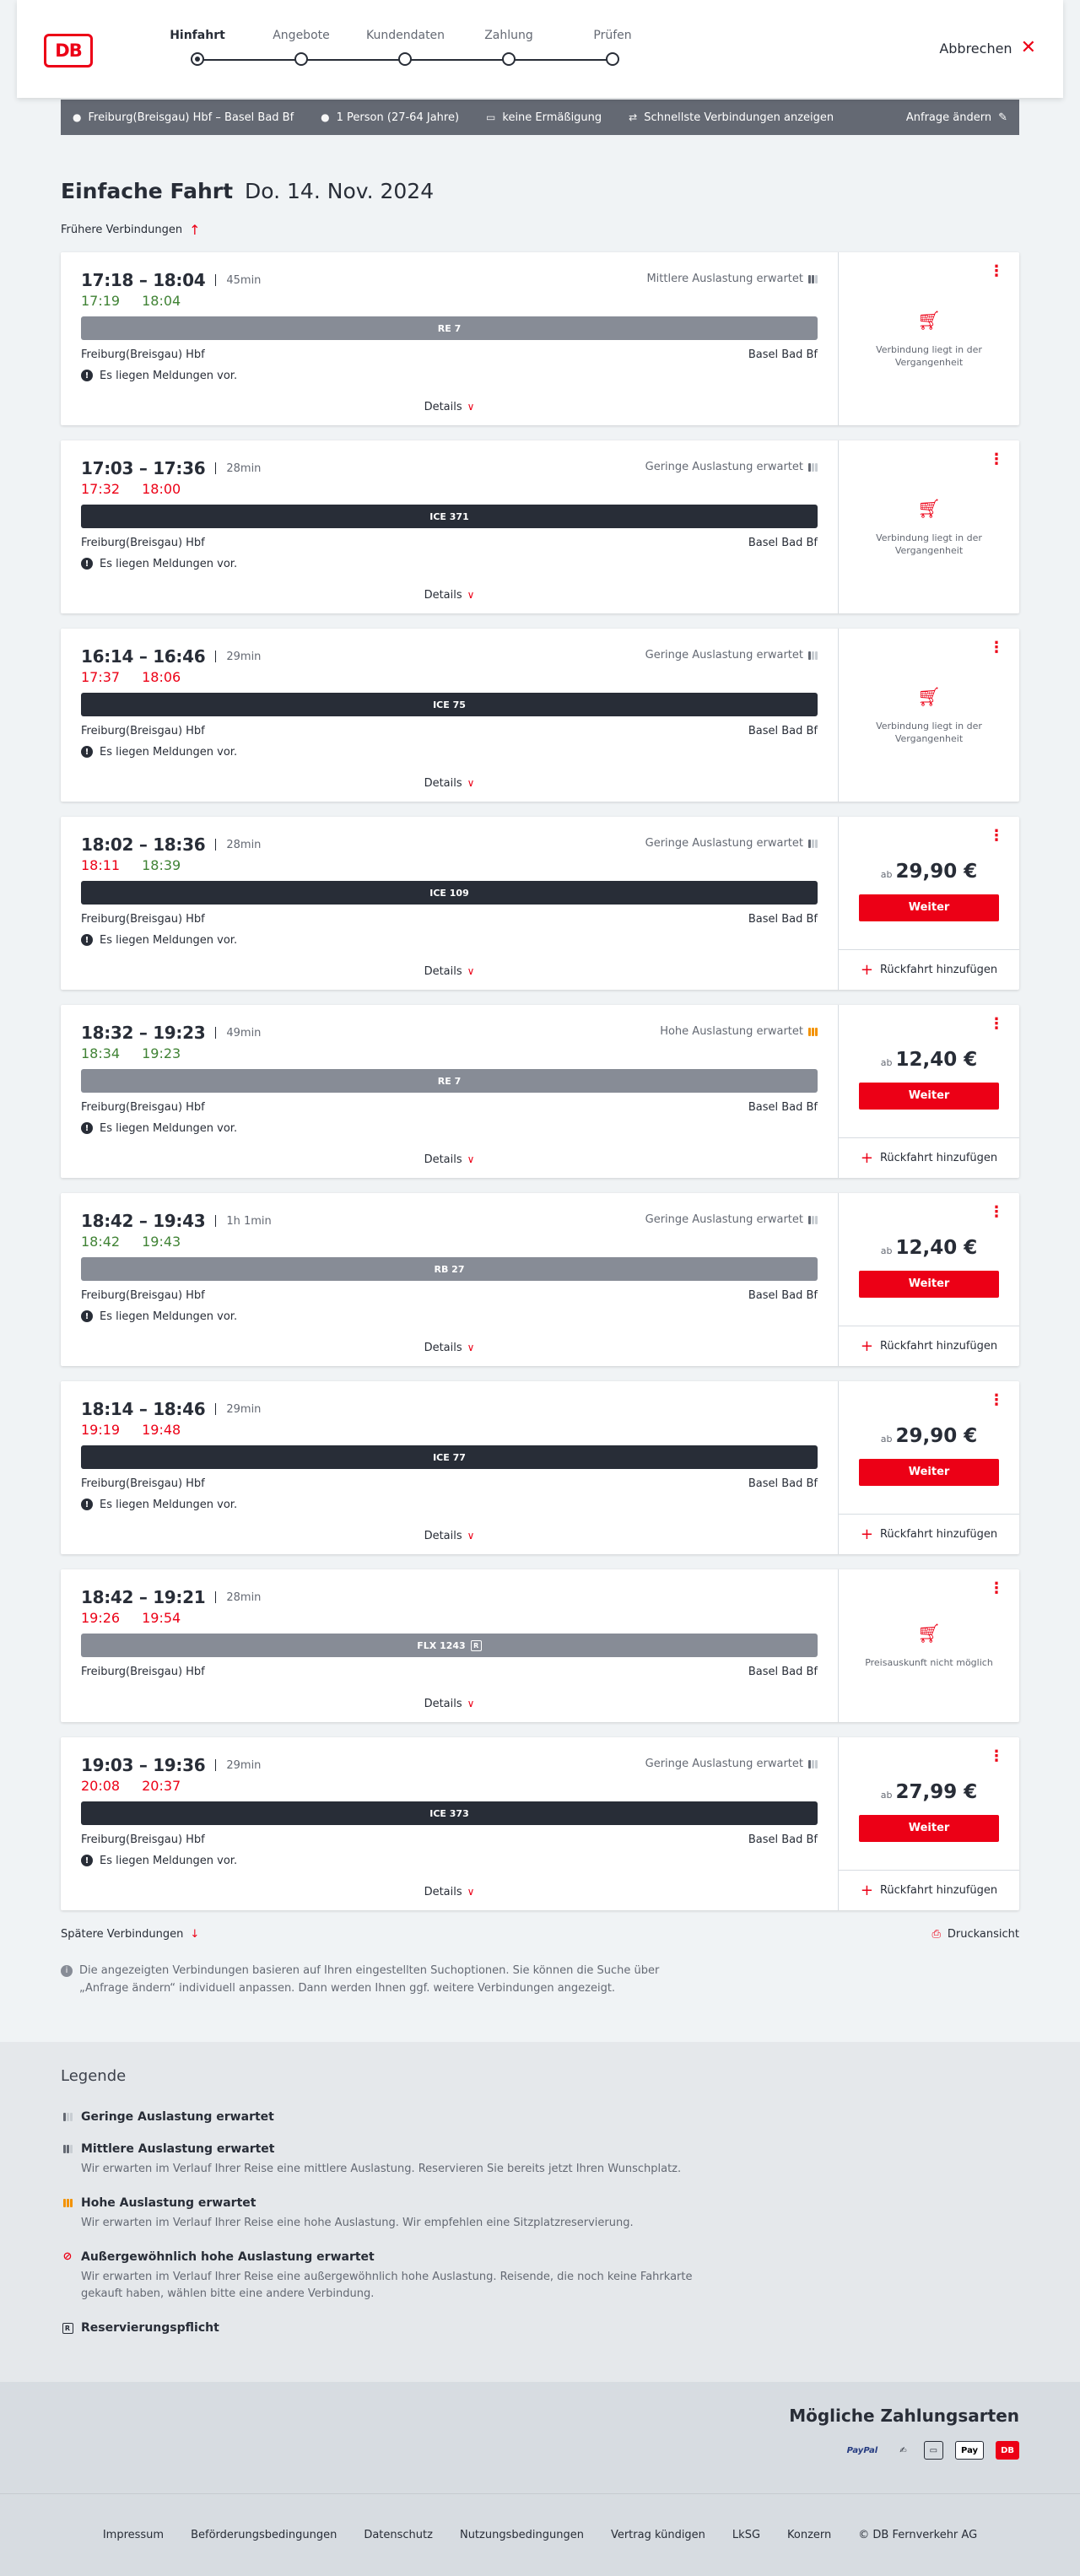 The width and height of the screenshot is (1080, 2576). Describe the element at coordinates (552, 117) in the screenshot. I see `discount-text: keine Ermäßigung` at that location.